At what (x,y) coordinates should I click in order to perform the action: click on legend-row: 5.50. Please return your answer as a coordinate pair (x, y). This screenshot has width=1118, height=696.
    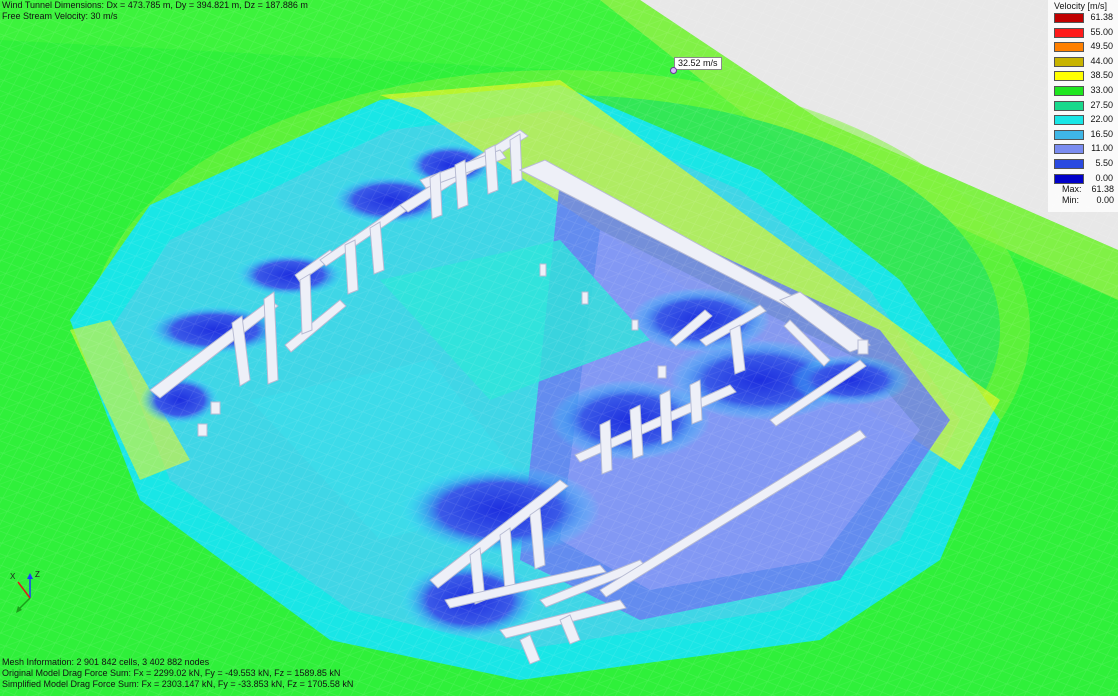
    Looking at the image, I should click on (1084, 164).